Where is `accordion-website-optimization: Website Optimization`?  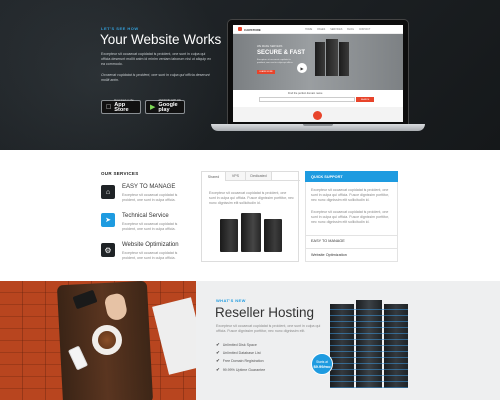 accordion-website-optimization: Website Optimization is located at coordinates (329, 255).